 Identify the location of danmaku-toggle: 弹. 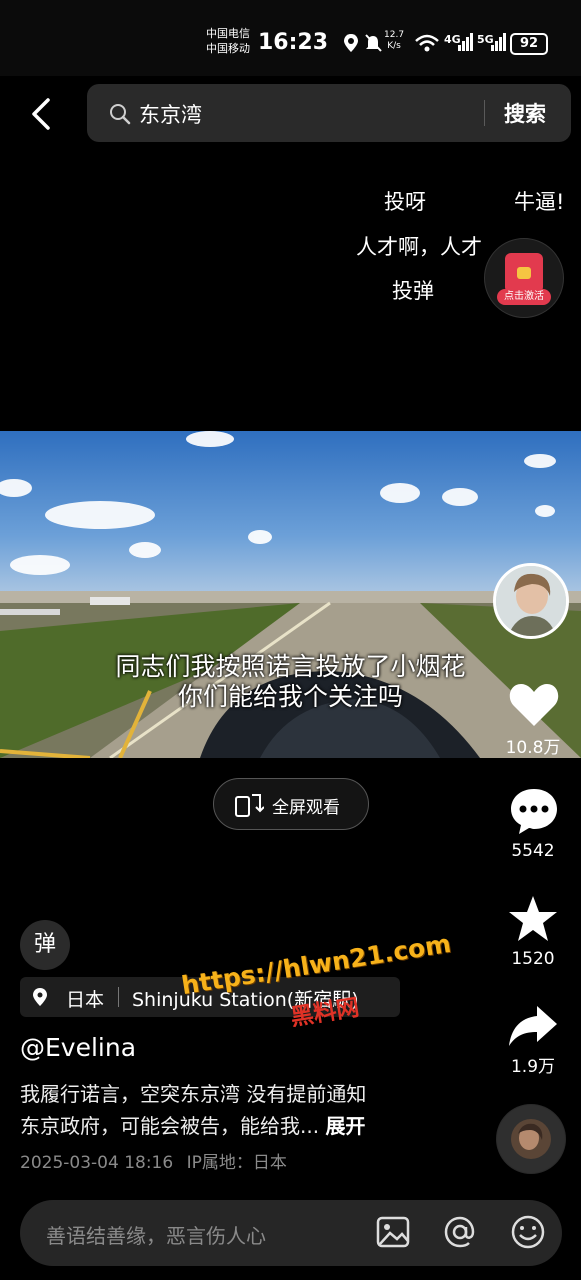
(45, 945).